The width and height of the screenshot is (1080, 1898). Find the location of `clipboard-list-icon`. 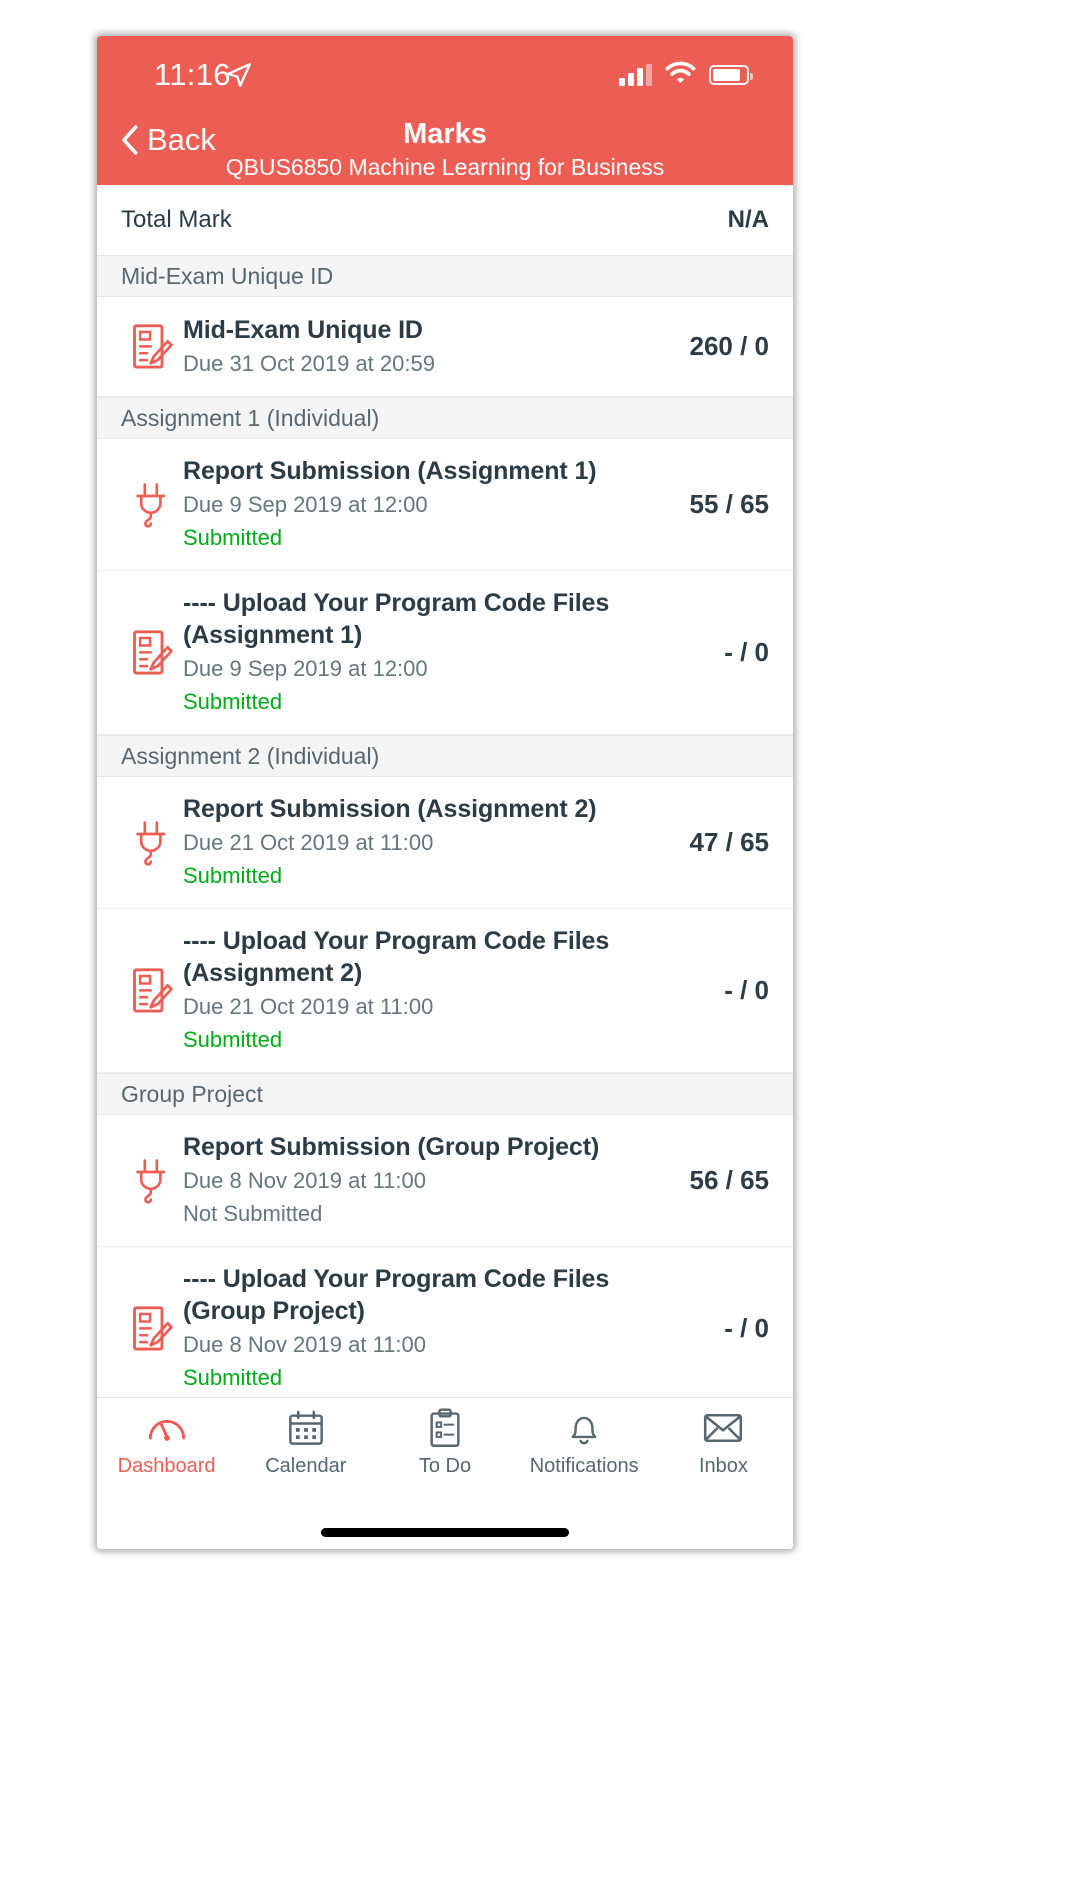

clipboard-list-icon is located at coordinates (445, 1428).